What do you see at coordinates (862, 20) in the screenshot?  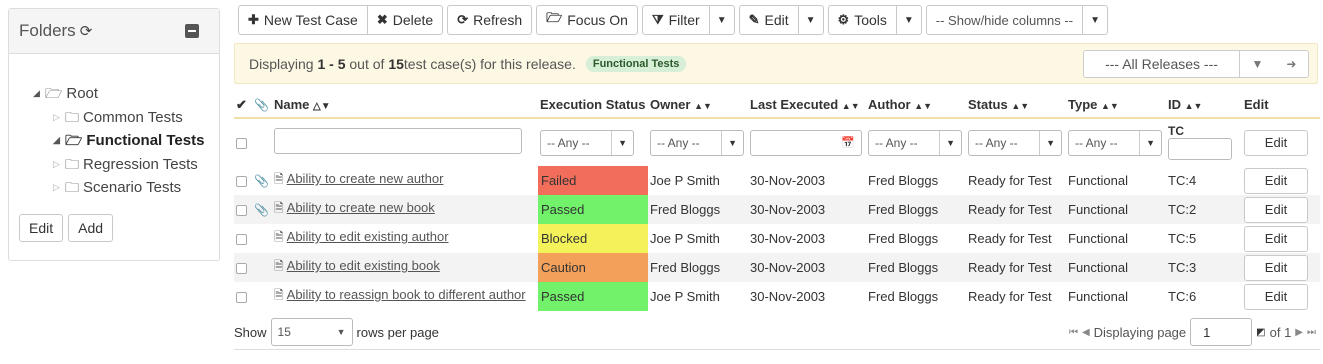 I see `tools-button: ⚙ Tools` at bounding box center [862, 20].